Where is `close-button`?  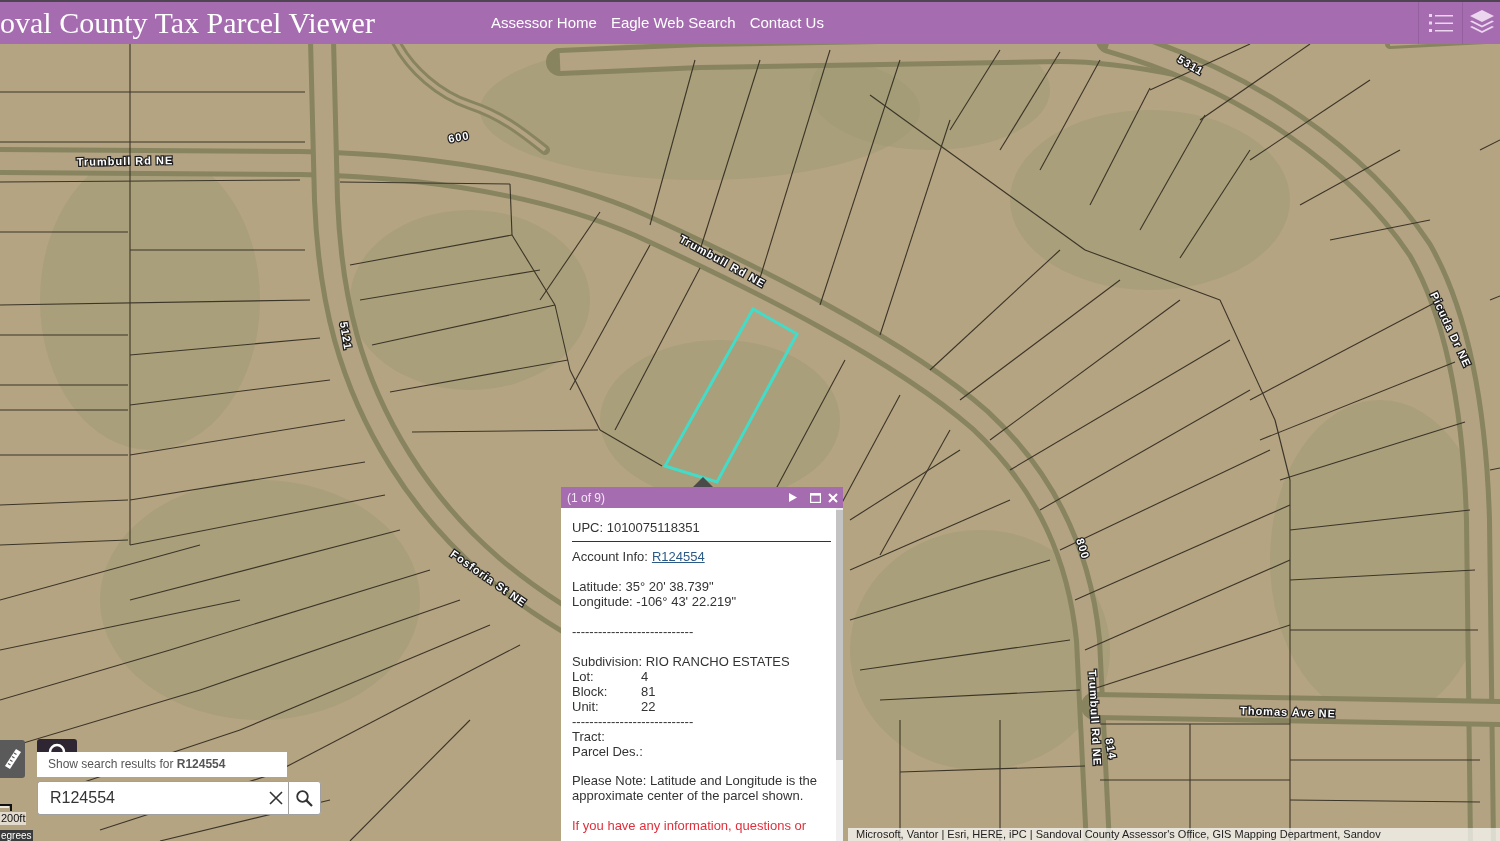
close-button is located at coordinates (833, 497).